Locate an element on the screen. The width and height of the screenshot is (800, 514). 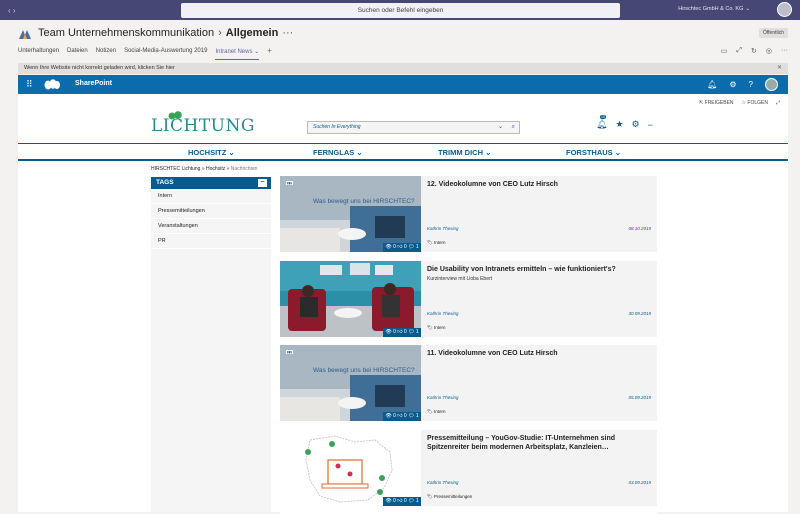
tag-item-intern: Intern is located at coordinates (211, 196).